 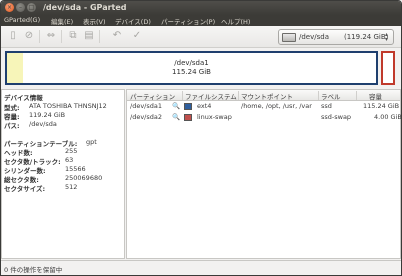 What do you see at coordinates (51, 36) in the screenshot?
I see `resize-move-icon: ⇔` at bounding box center [51, 36].